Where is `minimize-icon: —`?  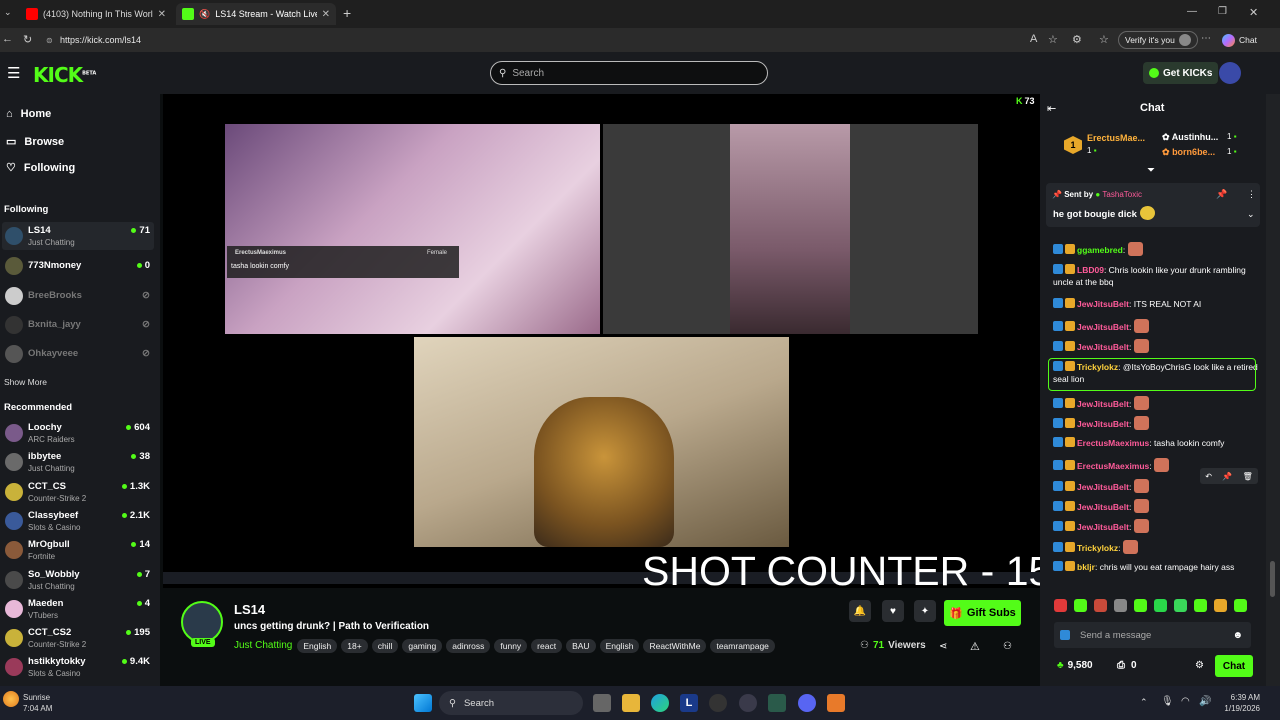
minimize-icon: — is located at coordinates (1192, 11).